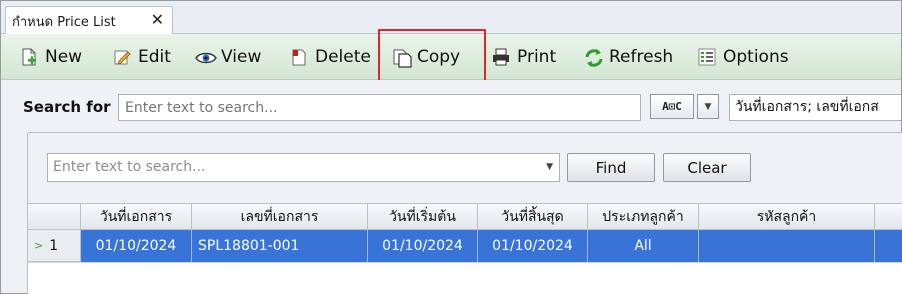 The height and width of the screenshot is (294, 902). What do you see at coordinates (707, 57) in the screenshot?
I see `options-list-icon` at bounding box center [707, 57].